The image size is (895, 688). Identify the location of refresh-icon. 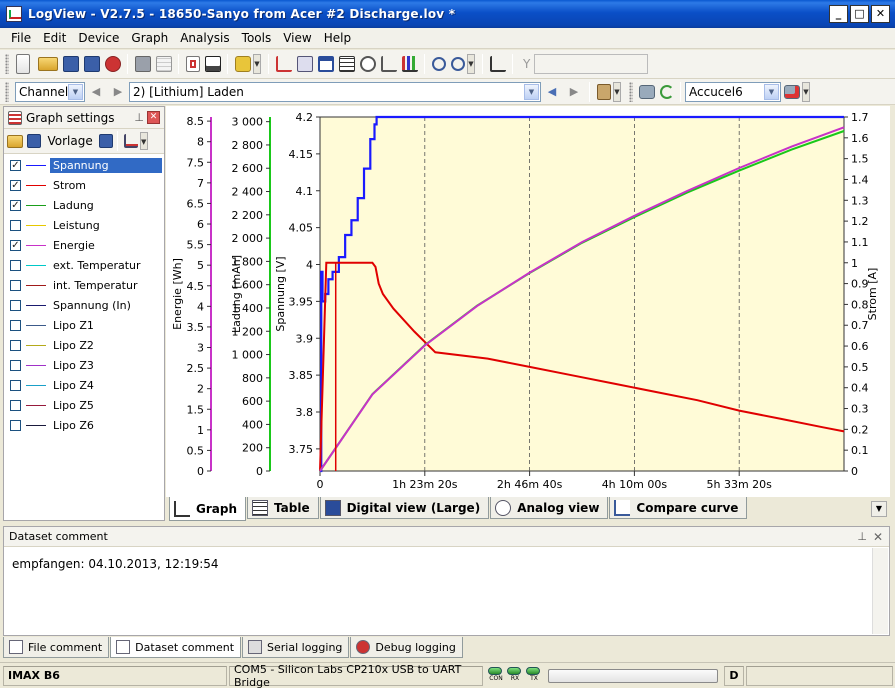
(666, 91).